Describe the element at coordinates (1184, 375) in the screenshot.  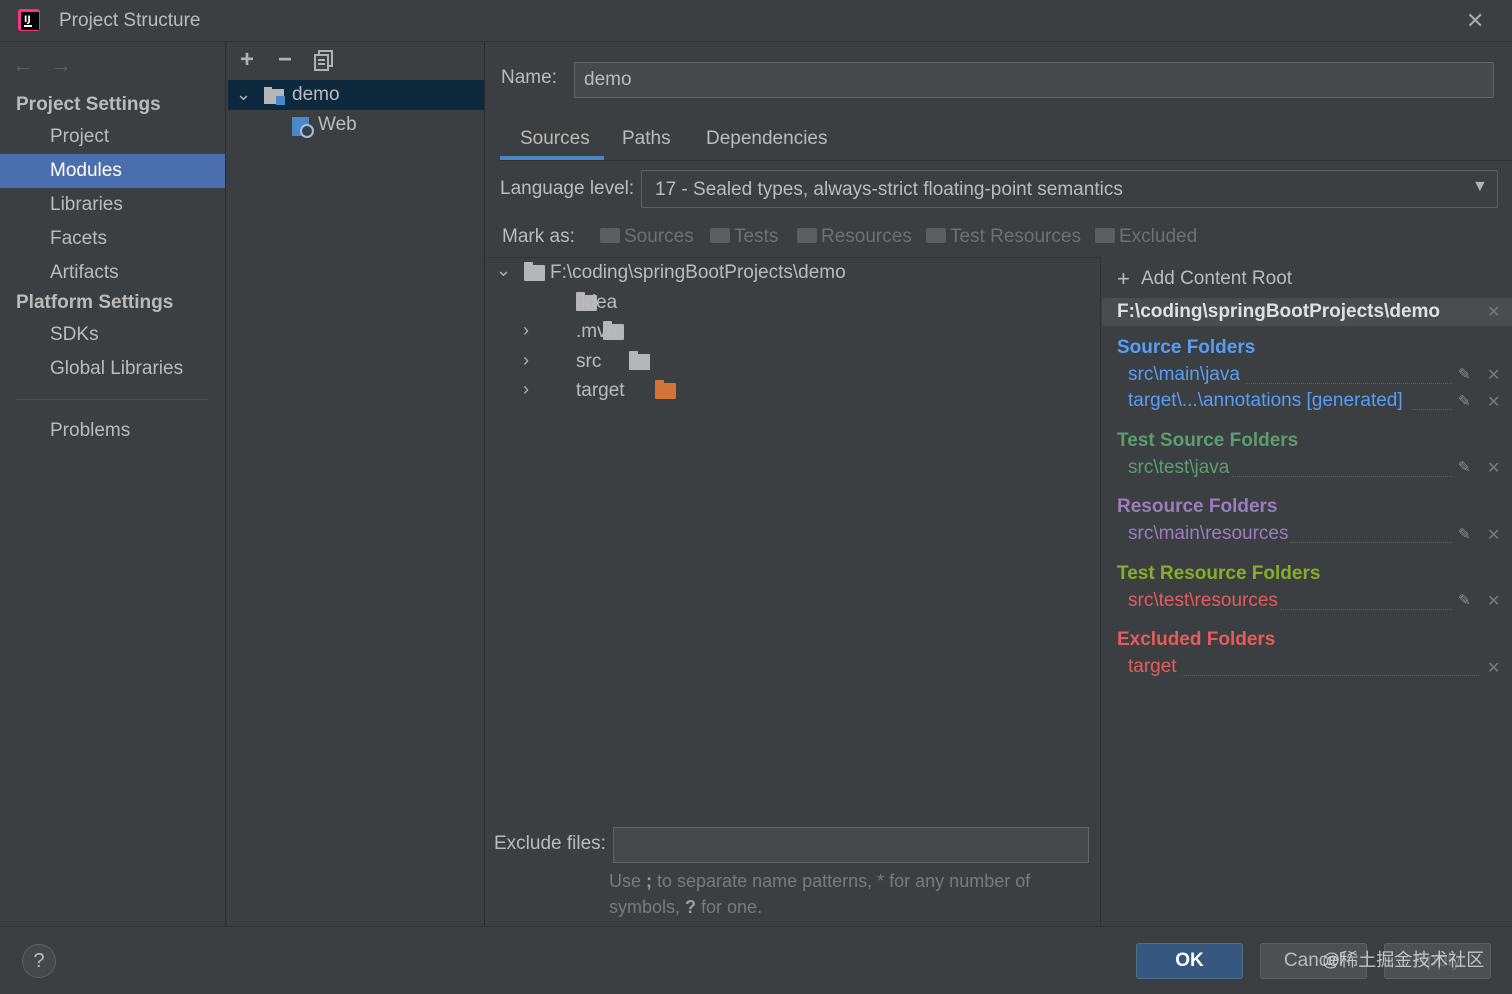
I see `source-folder-item: src\main\java` at that location.